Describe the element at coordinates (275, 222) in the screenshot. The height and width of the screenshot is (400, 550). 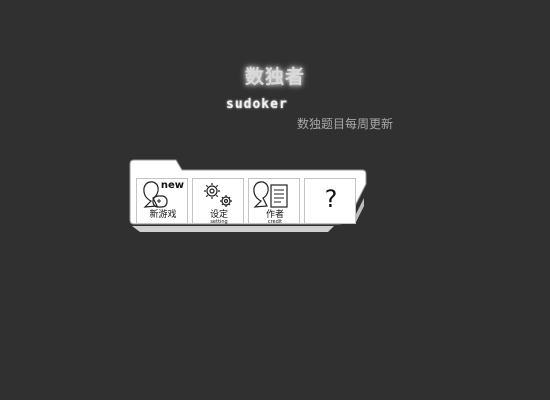
I see `credits-sublabel: credit` at that location.